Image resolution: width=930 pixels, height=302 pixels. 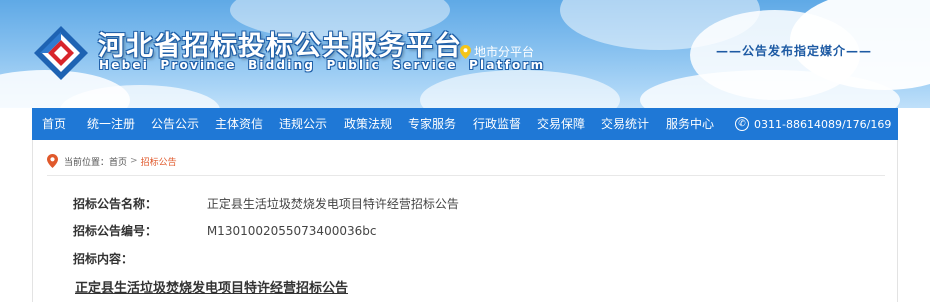 I want to click on breadcrumb-current: 招标公告, so click(x=159, y=161).